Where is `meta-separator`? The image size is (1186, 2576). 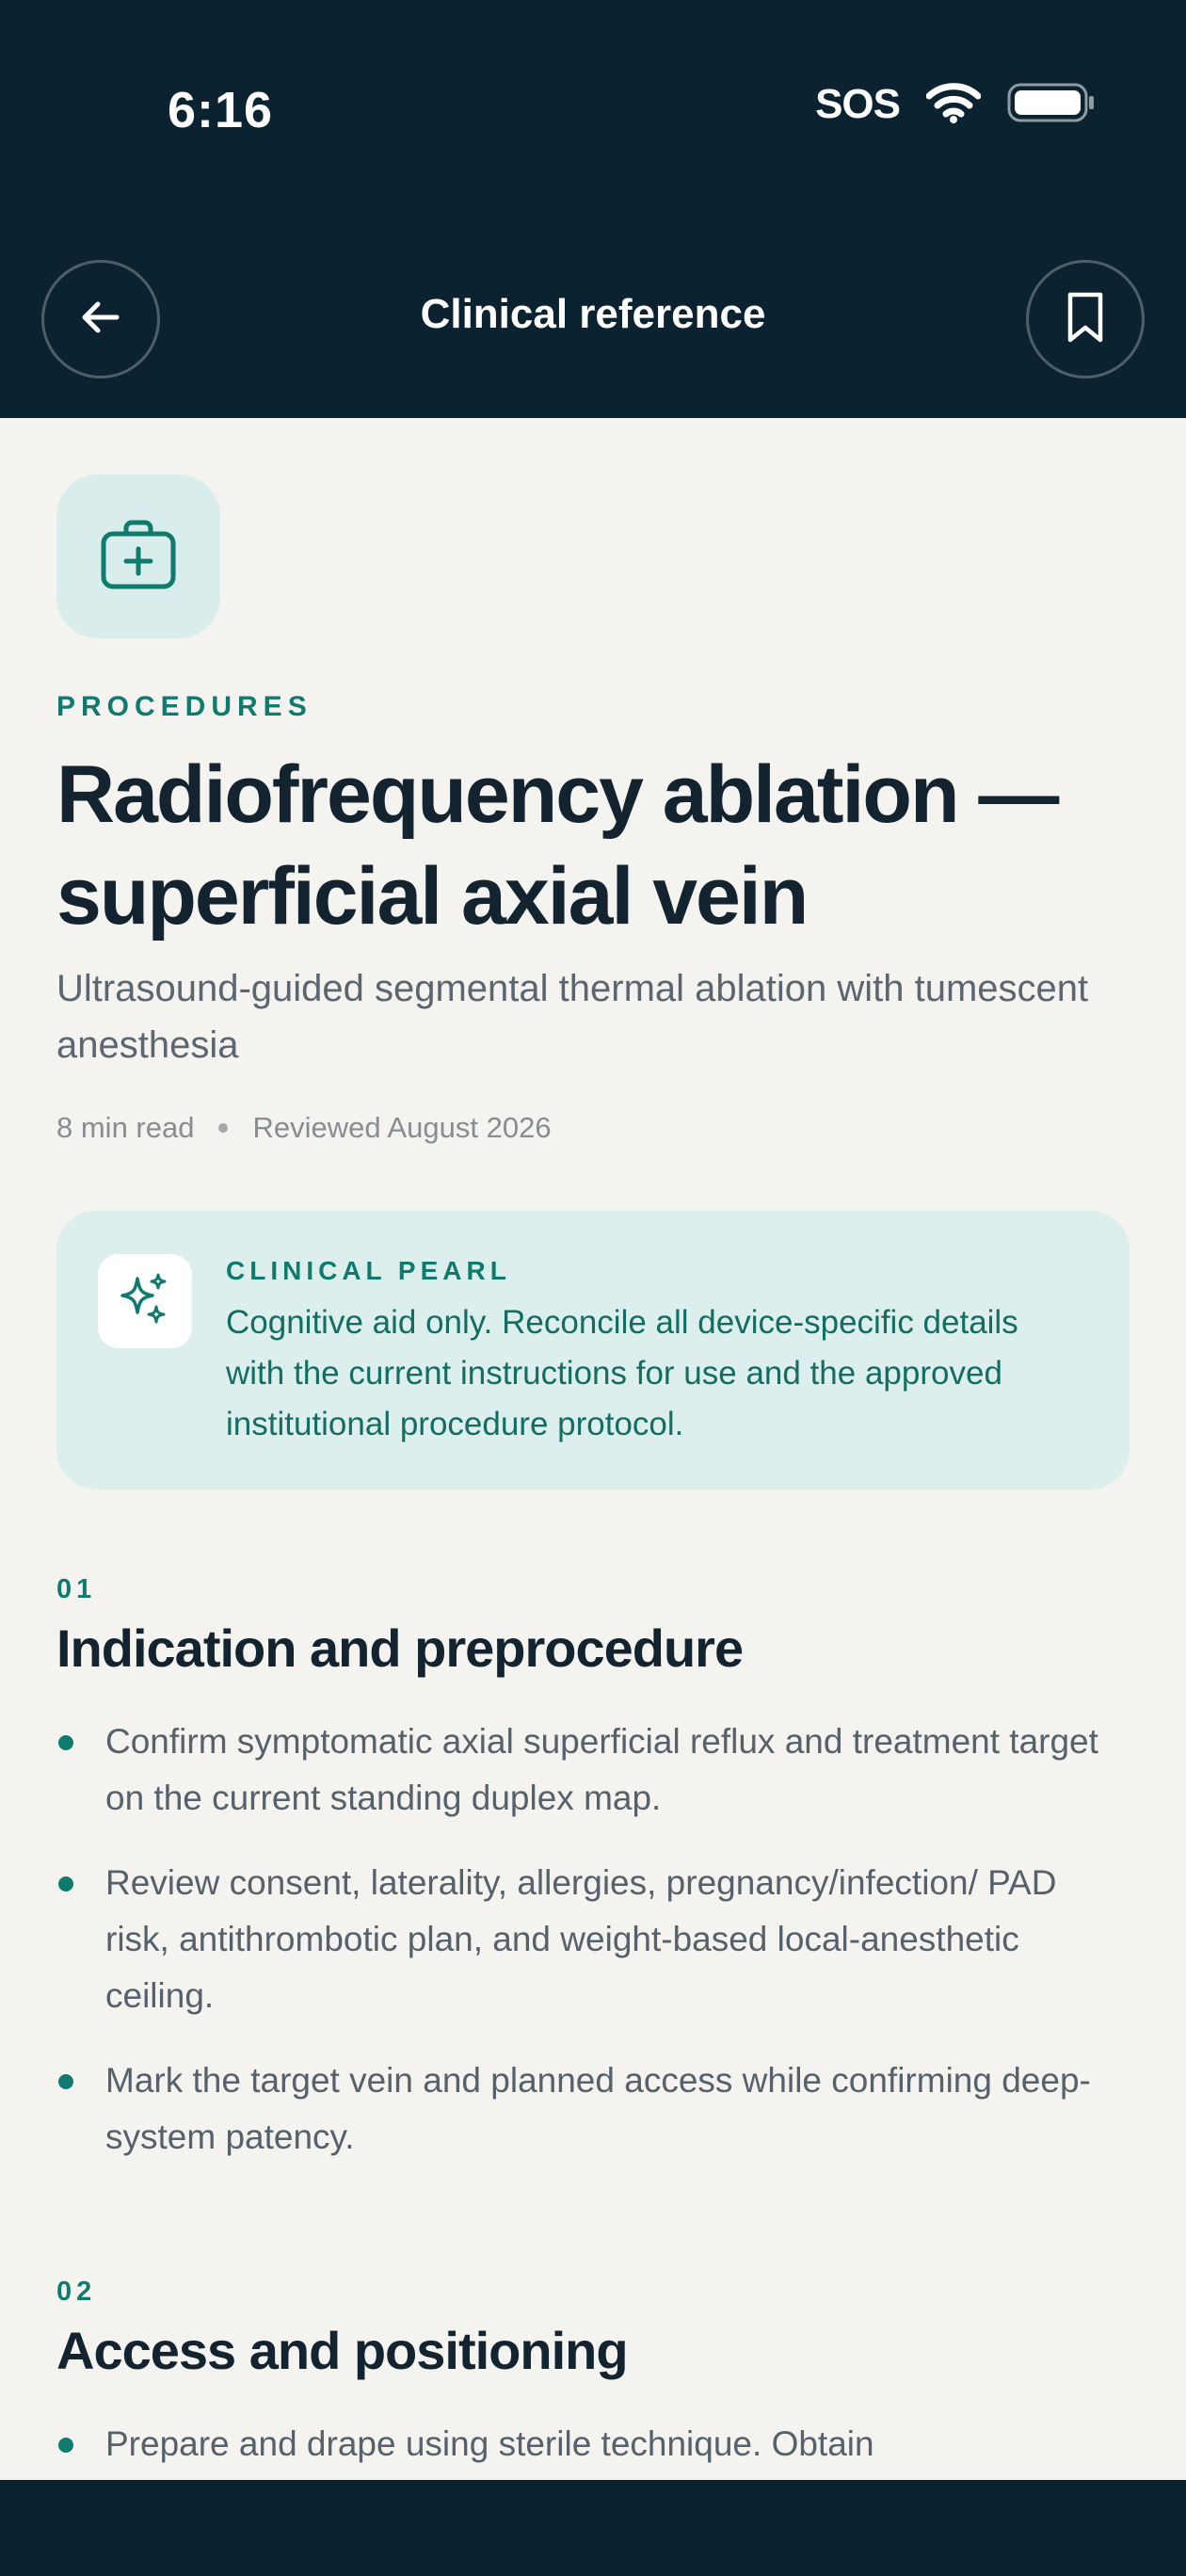
meta-separator is located at coordinates (223, 1128).